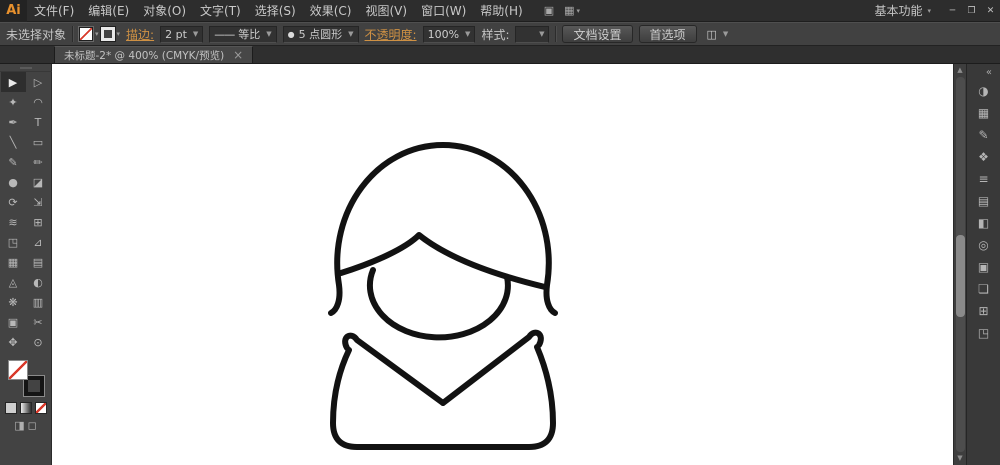  What do you see at coordinates (386, 11) in the screenshot?
I see `menu-view: 视图(V)` at bounding box center [386, 11].